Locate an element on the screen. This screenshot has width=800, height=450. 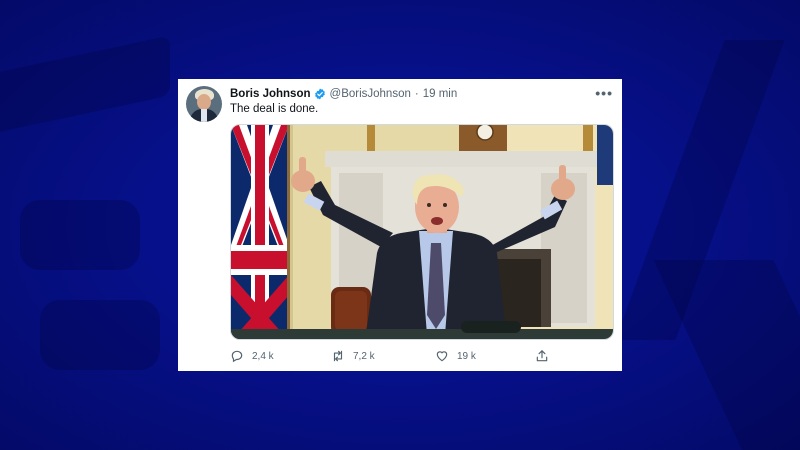
like-icon is located at coordinates (442, 356).